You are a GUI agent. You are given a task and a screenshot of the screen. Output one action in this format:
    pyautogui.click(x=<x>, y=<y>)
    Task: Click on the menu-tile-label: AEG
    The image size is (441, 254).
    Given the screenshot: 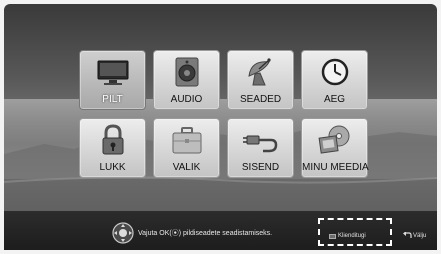 What is the action you would take?
    pyautogui.click(x=334, y=99)
    